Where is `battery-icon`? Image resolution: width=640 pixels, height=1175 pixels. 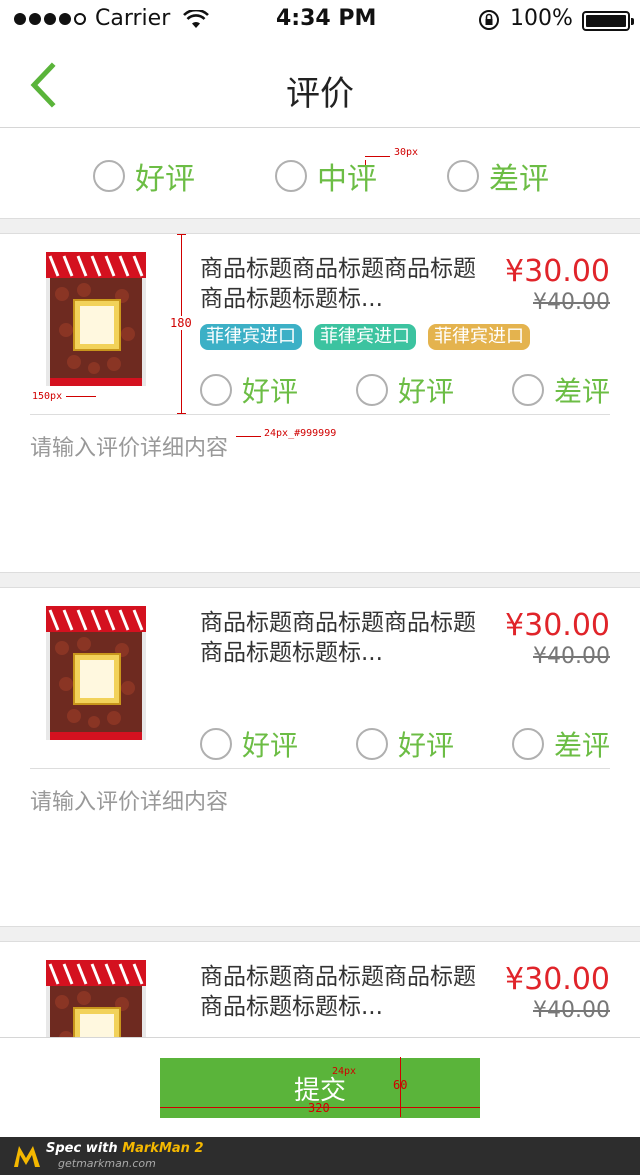 battery-icon is located at coordinates (608, 21).